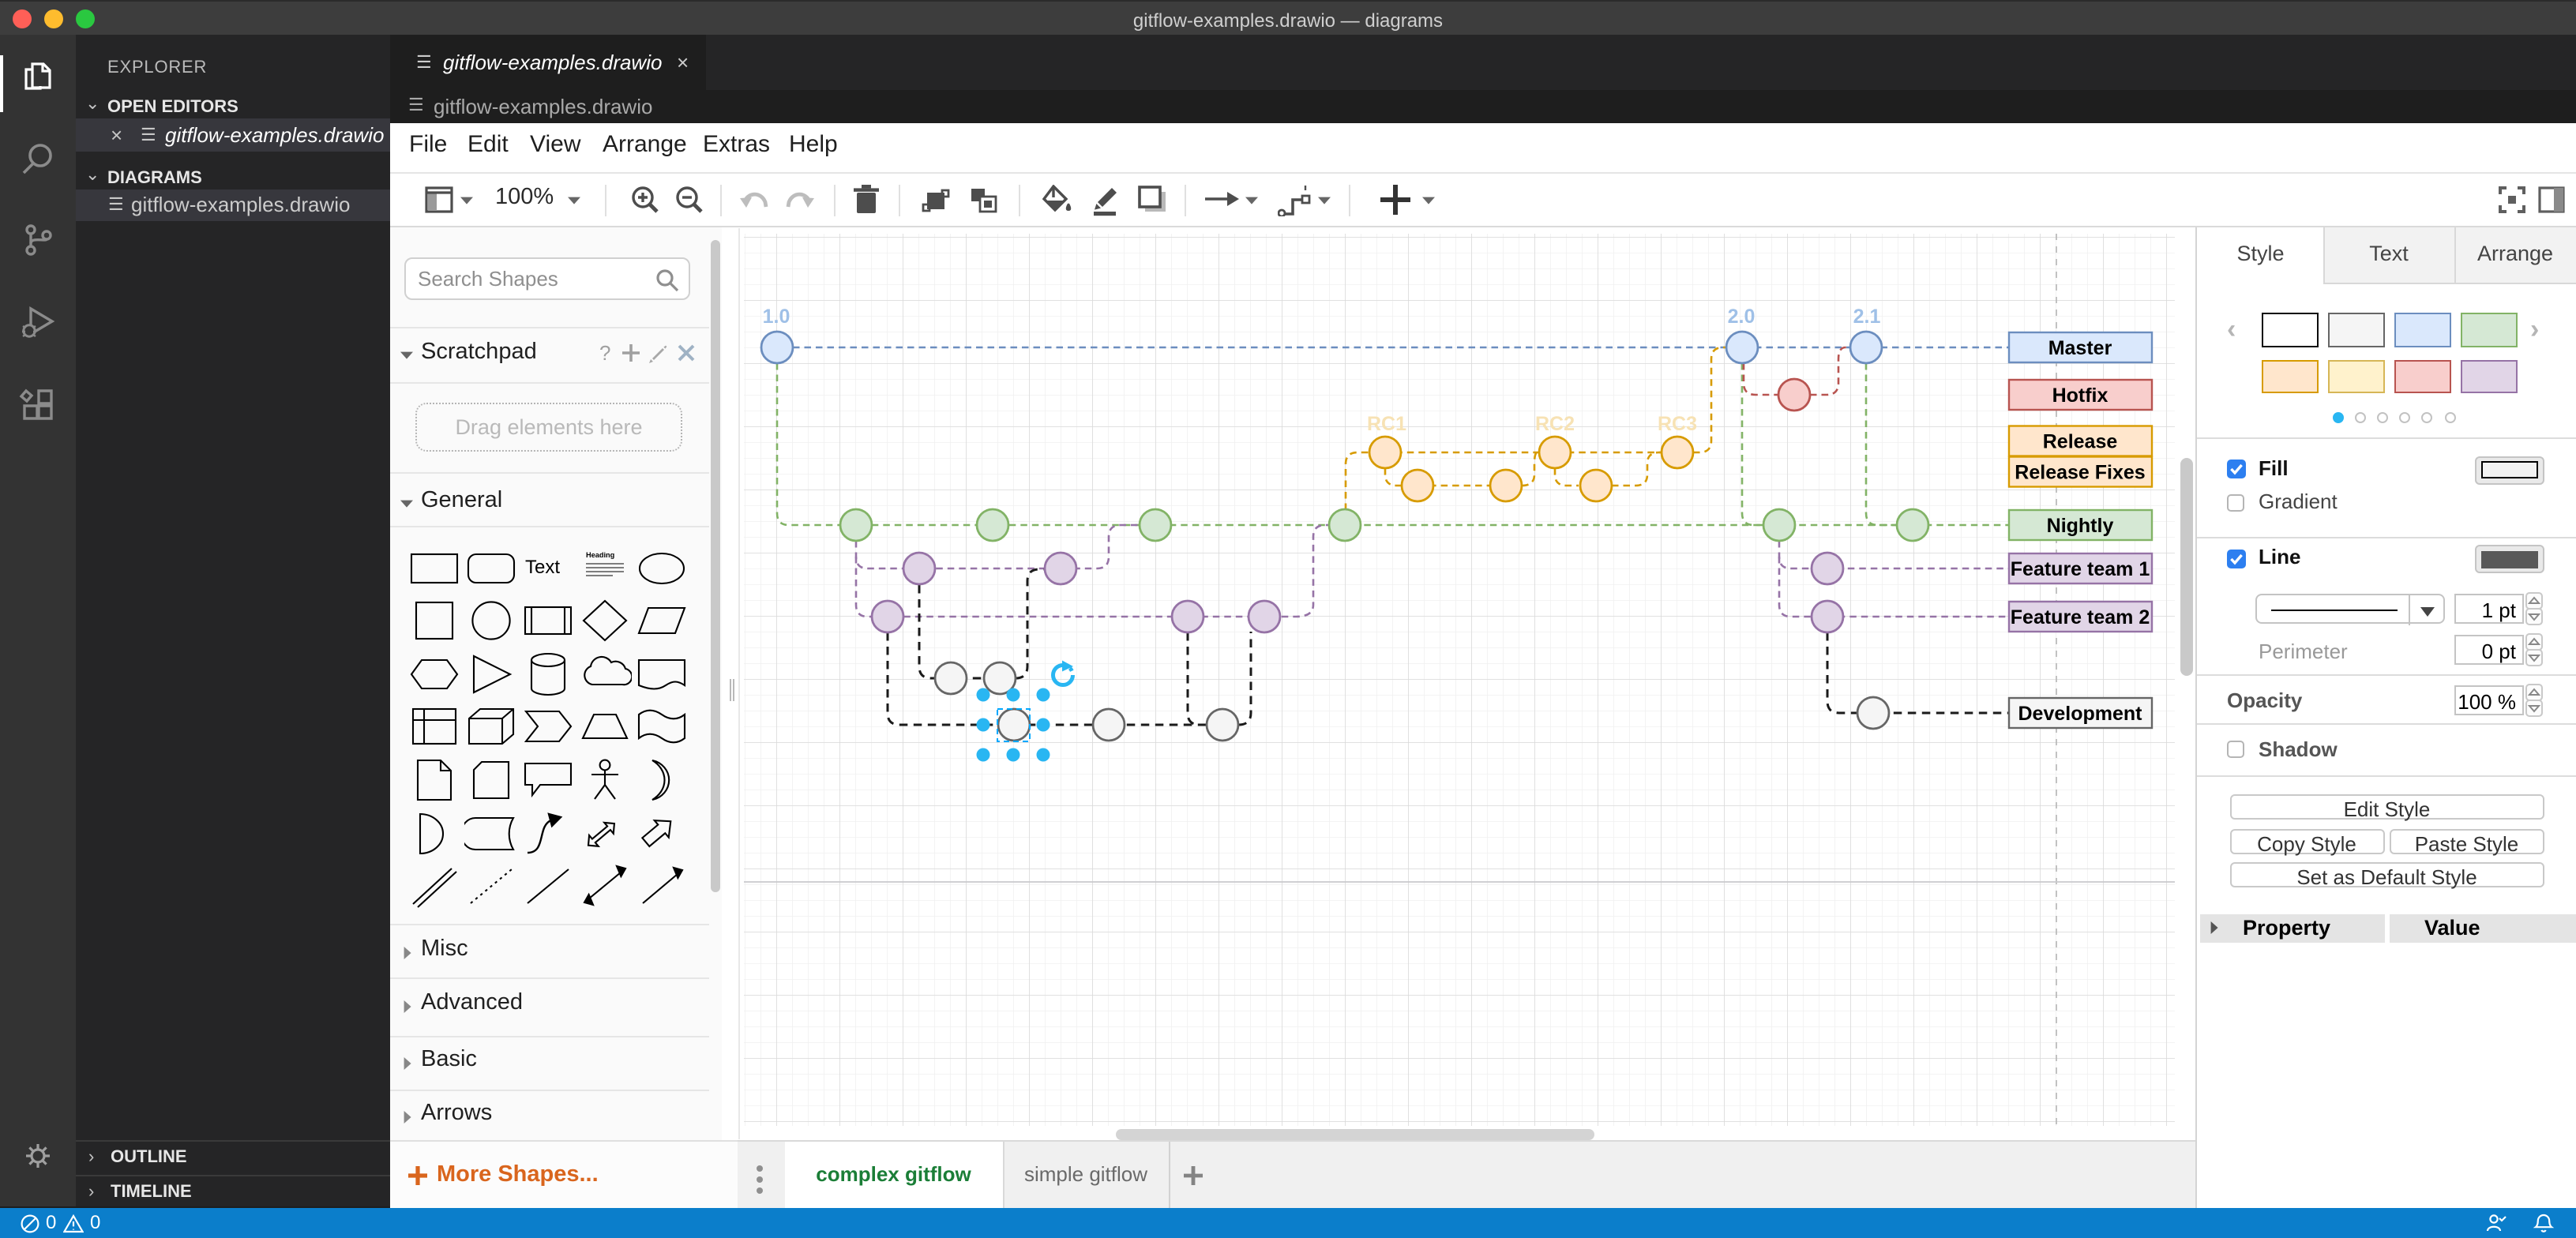 This screenshot has width=2576, height=1238. Describe the element at coordinates (2079, 442) in the screenshot. I see `svg-text: Release` at that location.